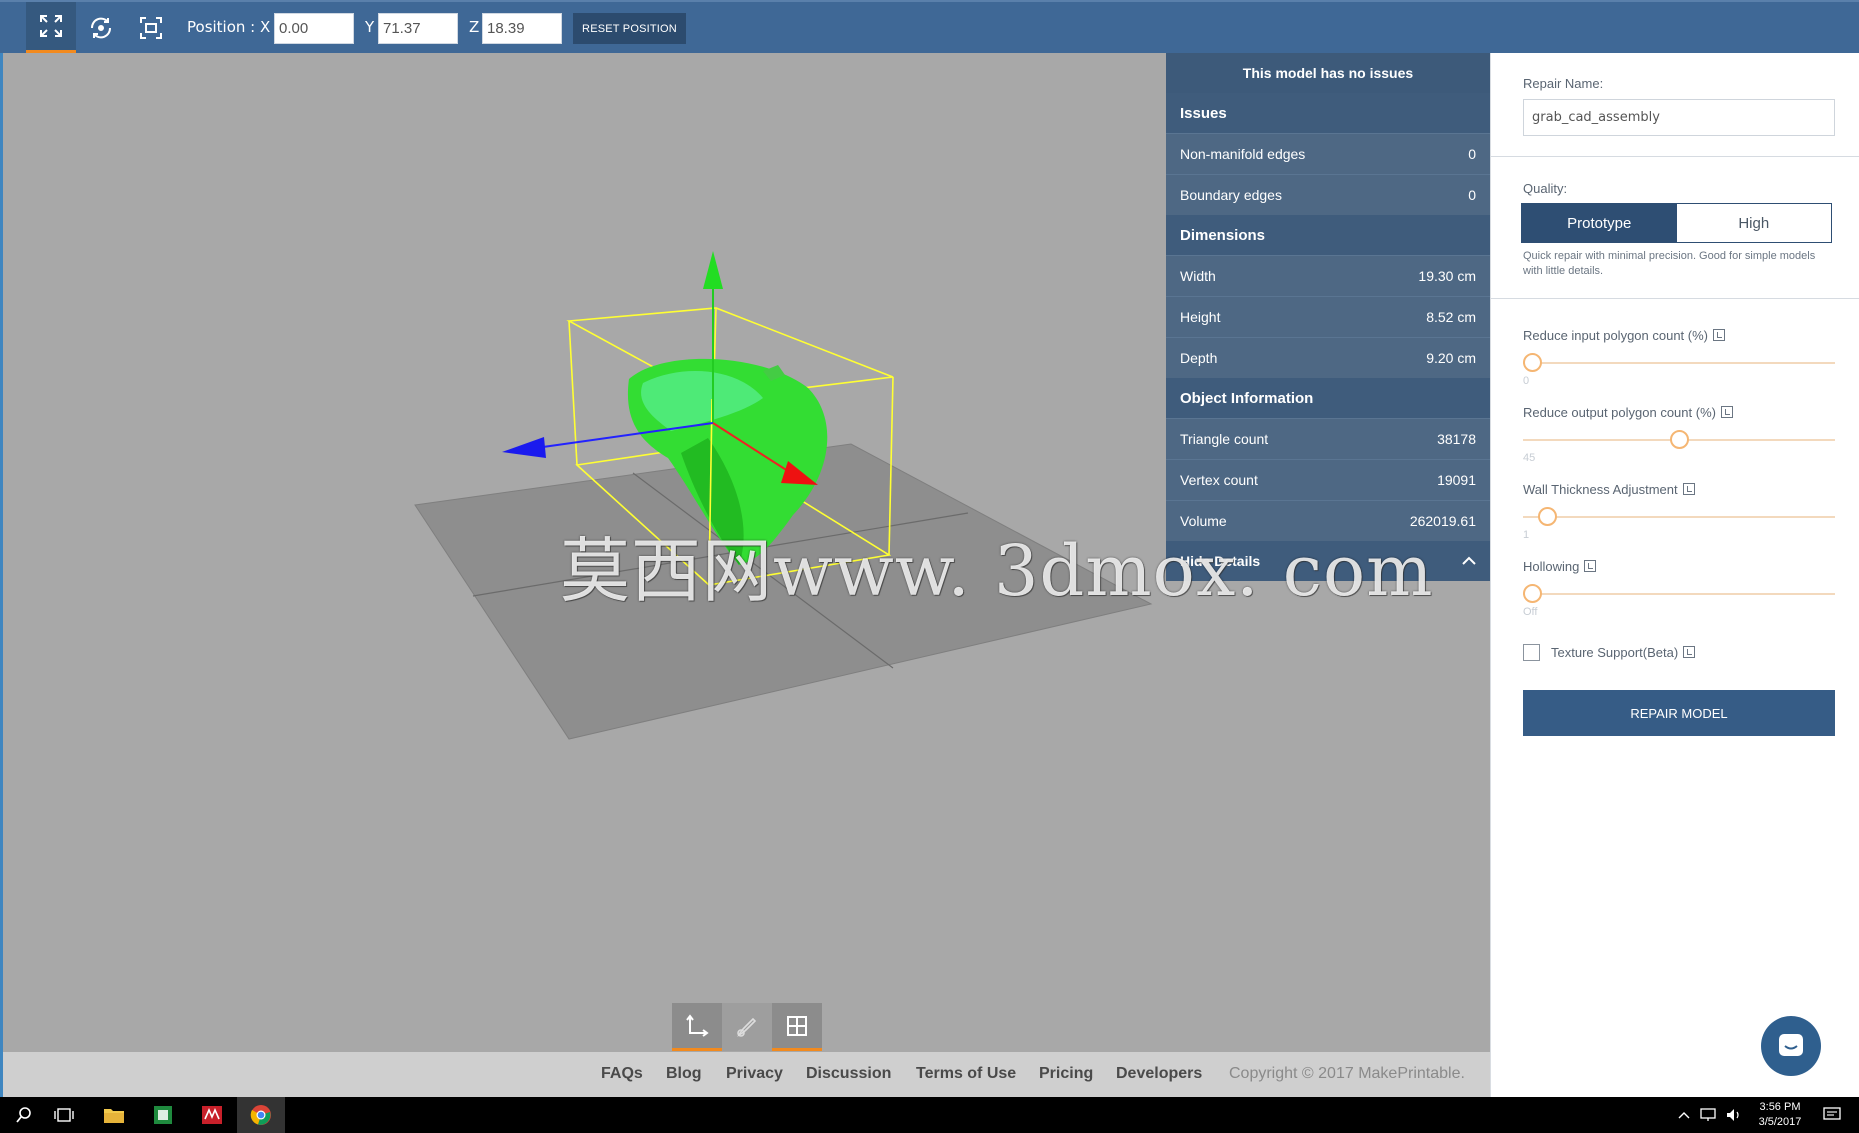  Describe the element at coordinates (1199, 358) in the screenshot. I see `info-row-label: Depth` at that location.